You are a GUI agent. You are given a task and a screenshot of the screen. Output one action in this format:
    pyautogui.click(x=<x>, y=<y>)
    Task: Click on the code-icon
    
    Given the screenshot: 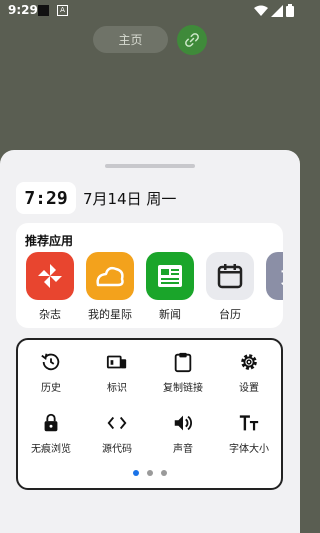 What is the action you would take?
    pyautogui.click(x=117, y=423)
    